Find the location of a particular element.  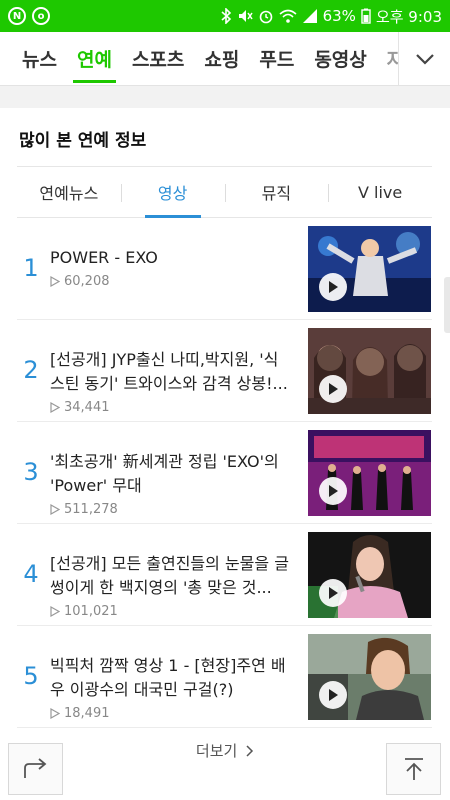

share-button is located at coordinates (35, 769).